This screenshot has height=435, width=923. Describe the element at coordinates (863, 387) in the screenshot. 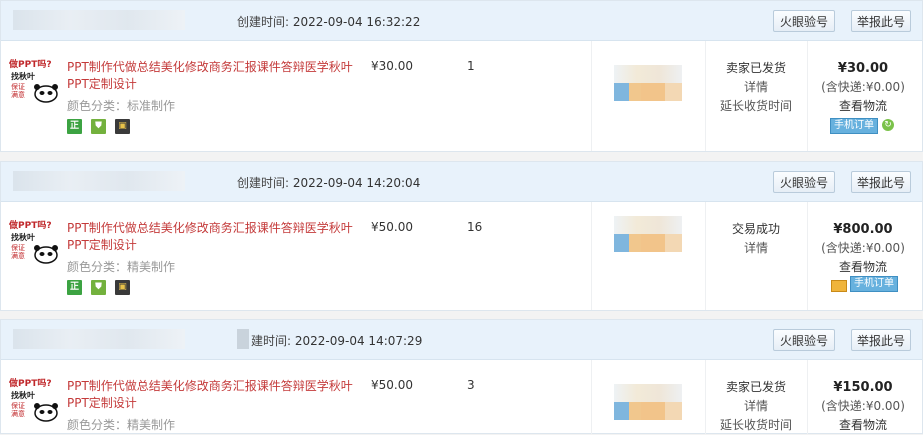

I see `total-amount: ¥150.00` at that location.